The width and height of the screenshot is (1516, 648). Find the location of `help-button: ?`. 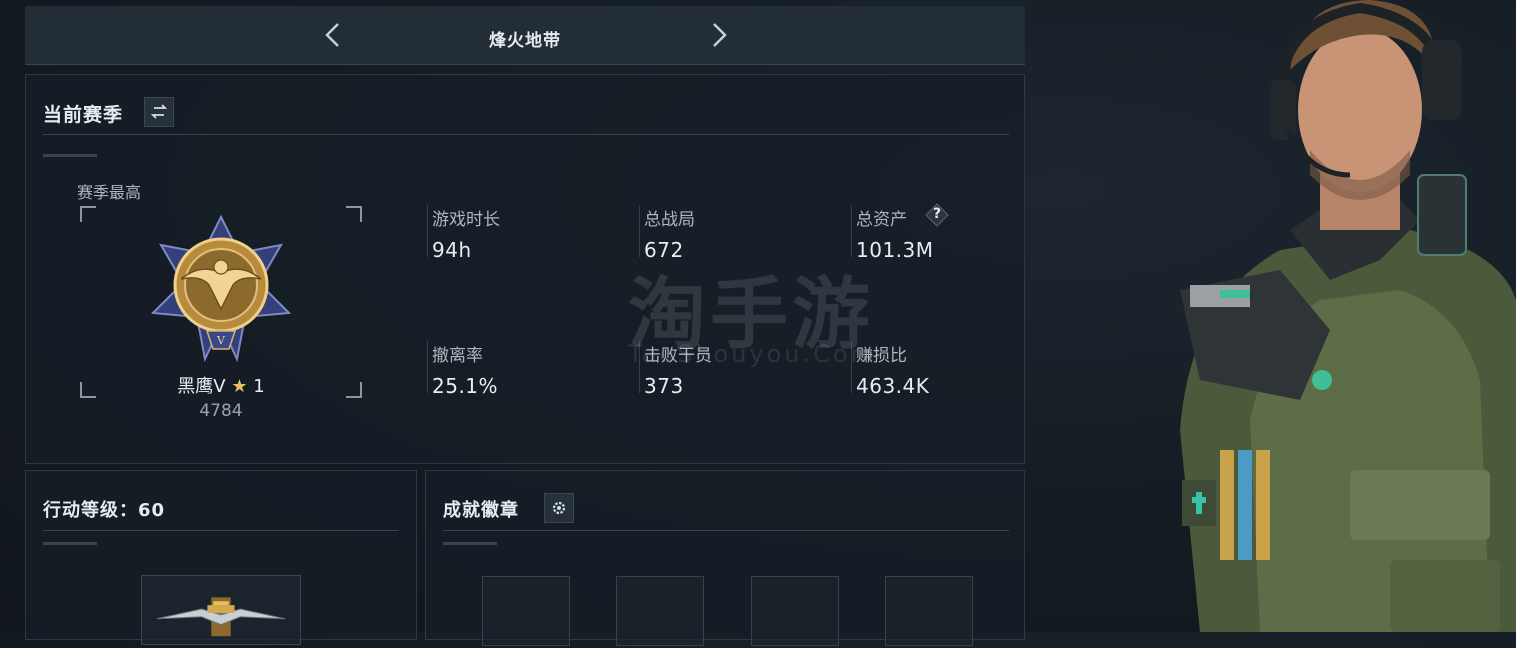

help-button: ? is located at coordinates (937, 215).